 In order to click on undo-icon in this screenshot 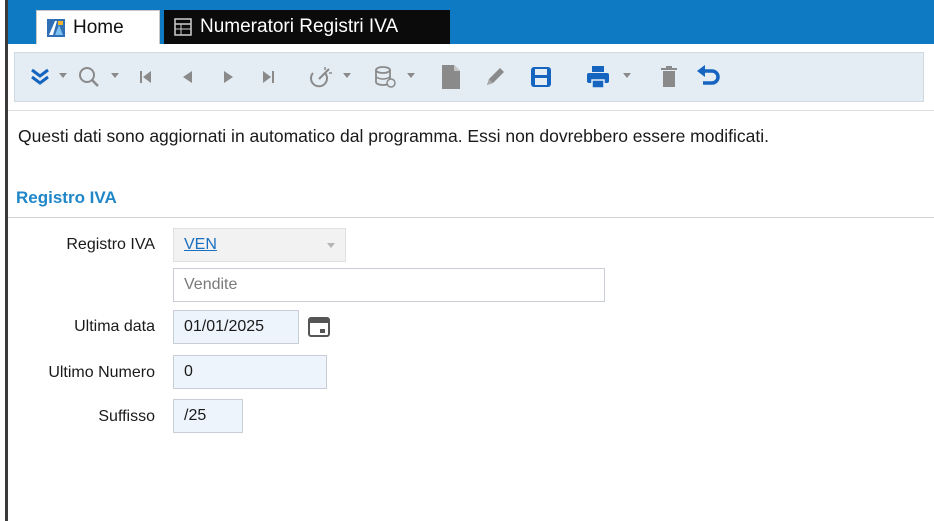, I will do `click(708, 75)`.